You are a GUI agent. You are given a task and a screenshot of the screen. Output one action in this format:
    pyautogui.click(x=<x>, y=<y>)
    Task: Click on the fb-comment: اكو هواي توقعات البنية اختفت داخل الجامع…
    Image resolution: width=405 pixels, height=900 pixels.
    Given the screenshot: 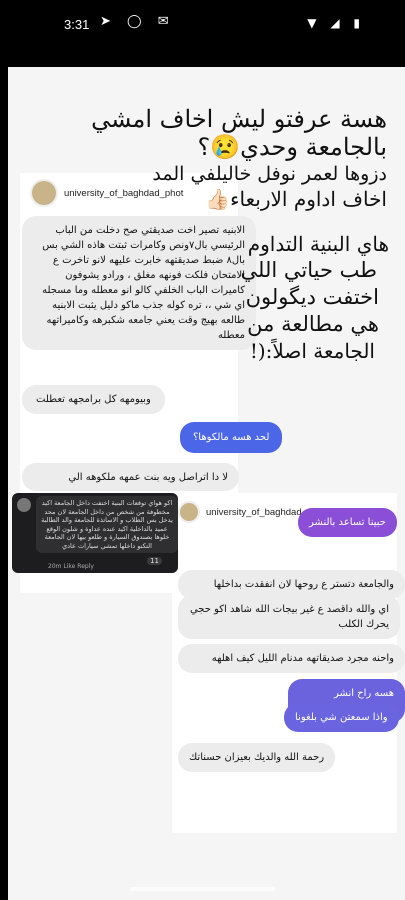 What is the action you would take?
    pyautogui.click(x=95, y=533)
    